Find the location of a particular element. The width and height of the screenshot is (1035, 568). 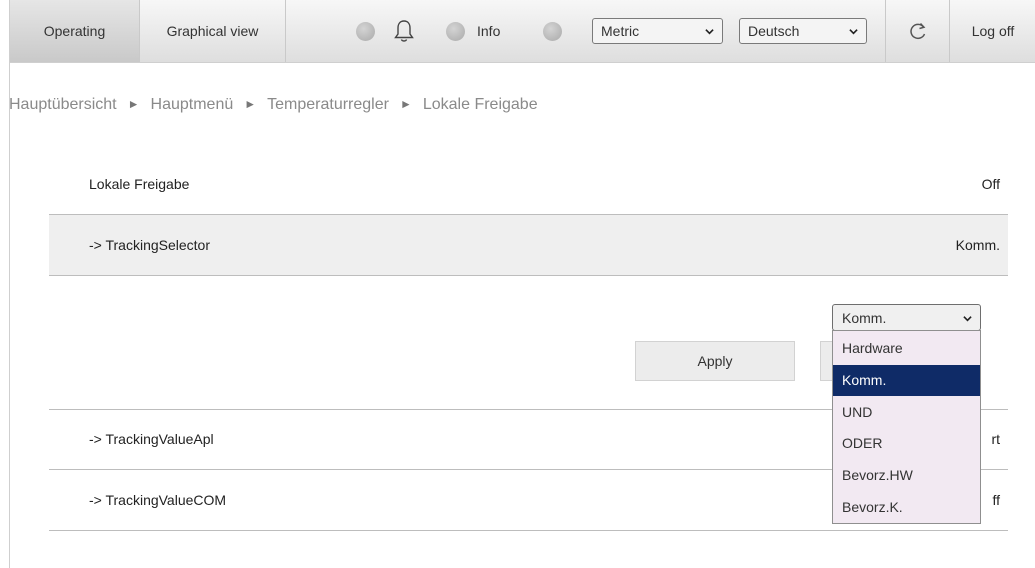

row-label: -> TrackingValueCOM is located at coordinates (158, 500).